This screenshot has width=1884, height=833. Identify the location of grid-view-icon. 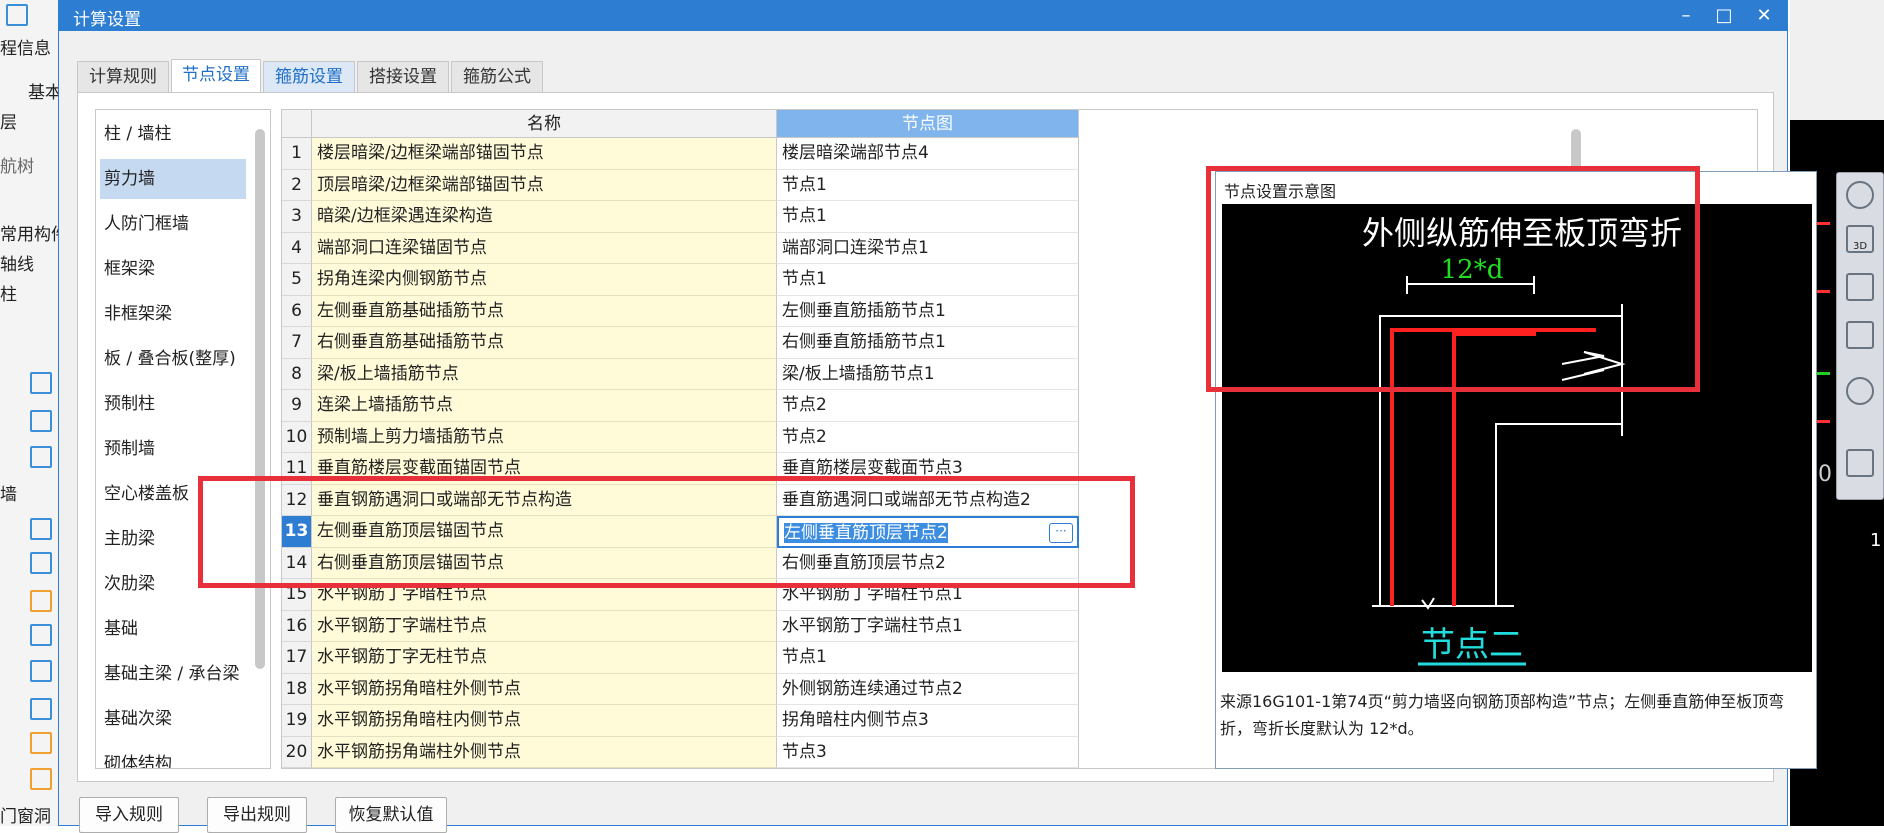
(1860, 463).